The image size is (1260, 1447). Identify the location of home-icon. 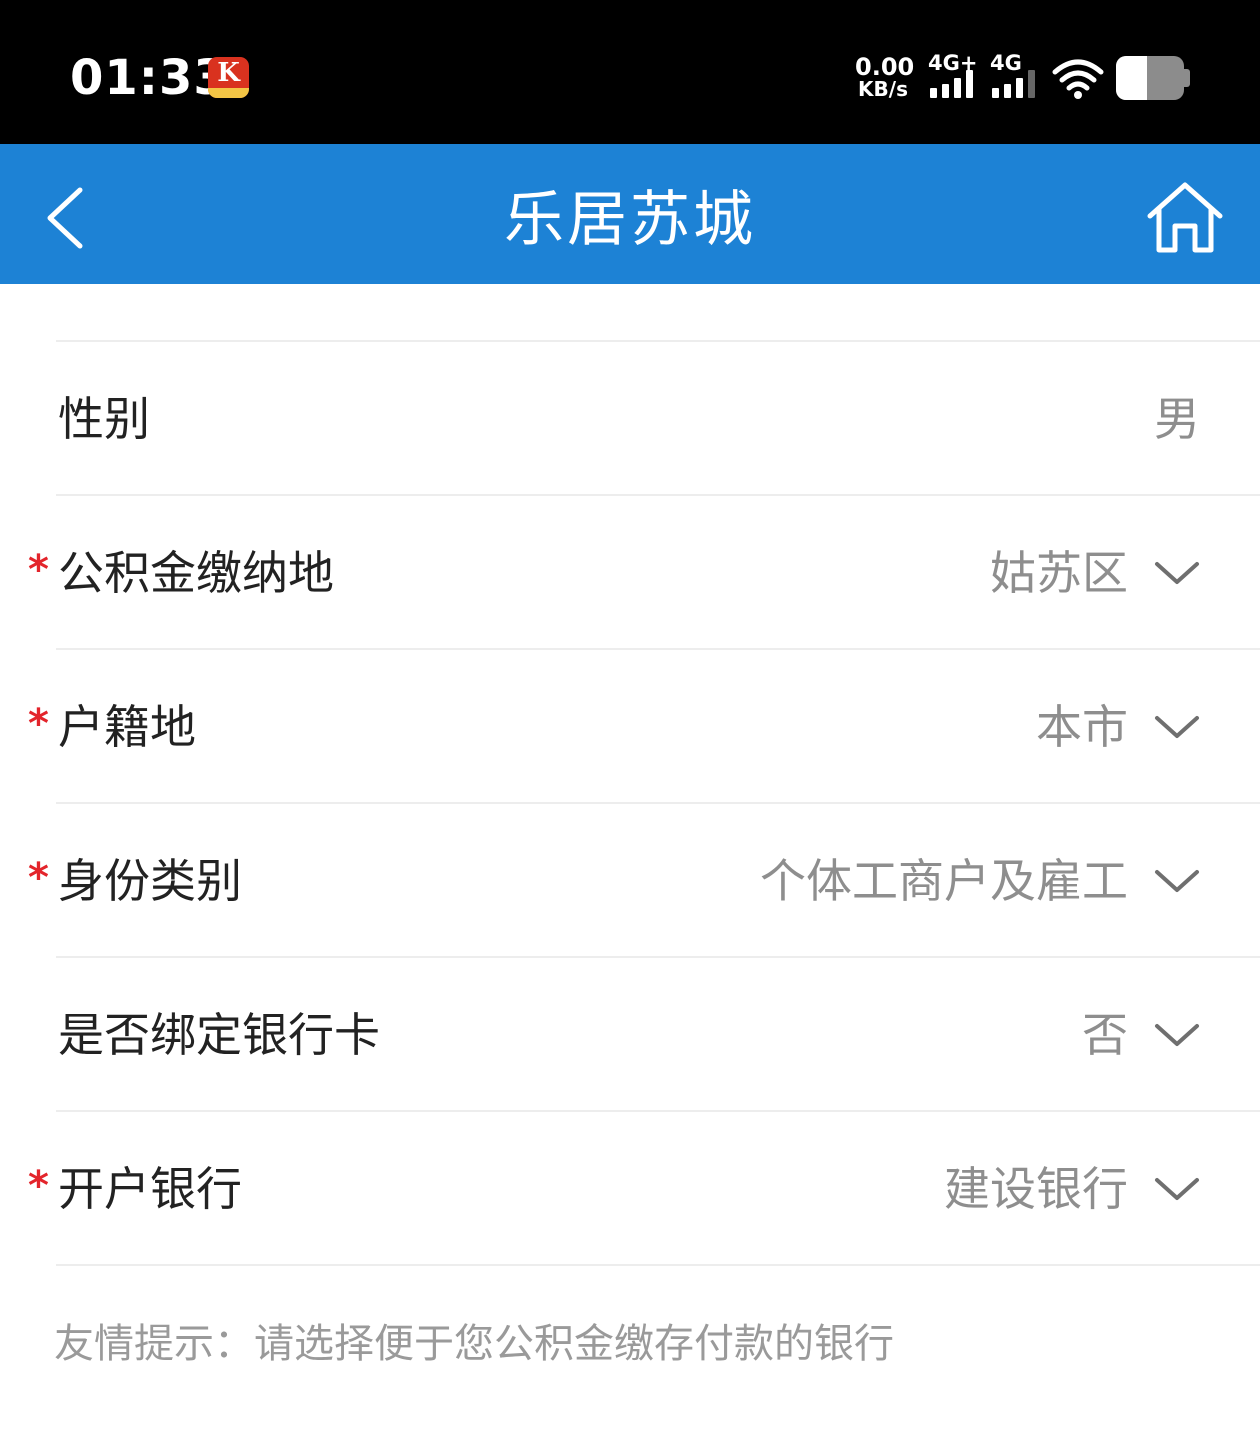
(1185, 218).